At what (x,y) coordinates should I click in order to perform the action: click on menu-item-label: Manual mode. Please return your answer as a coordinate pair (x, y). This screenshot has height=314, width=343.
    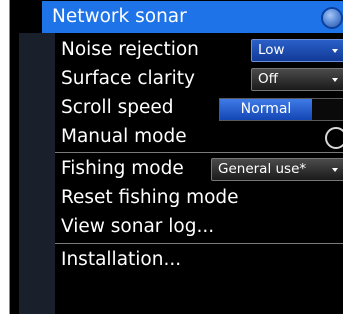
    Looking at the image, I should click on (124, 136).